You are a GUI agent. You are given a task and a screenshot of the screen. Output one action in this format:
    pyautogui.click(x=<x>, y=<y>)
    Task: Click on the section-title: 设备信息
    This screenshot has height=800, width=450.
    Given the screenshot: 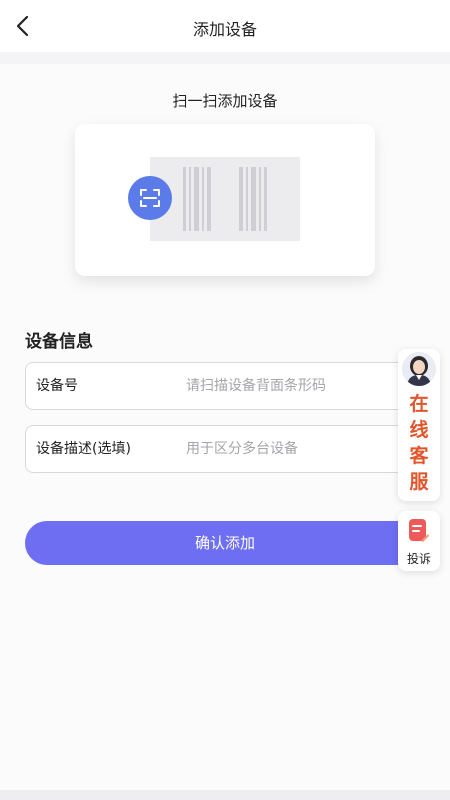 What is the action you would take?
    pyautogui.click(x=59, y=342)
    